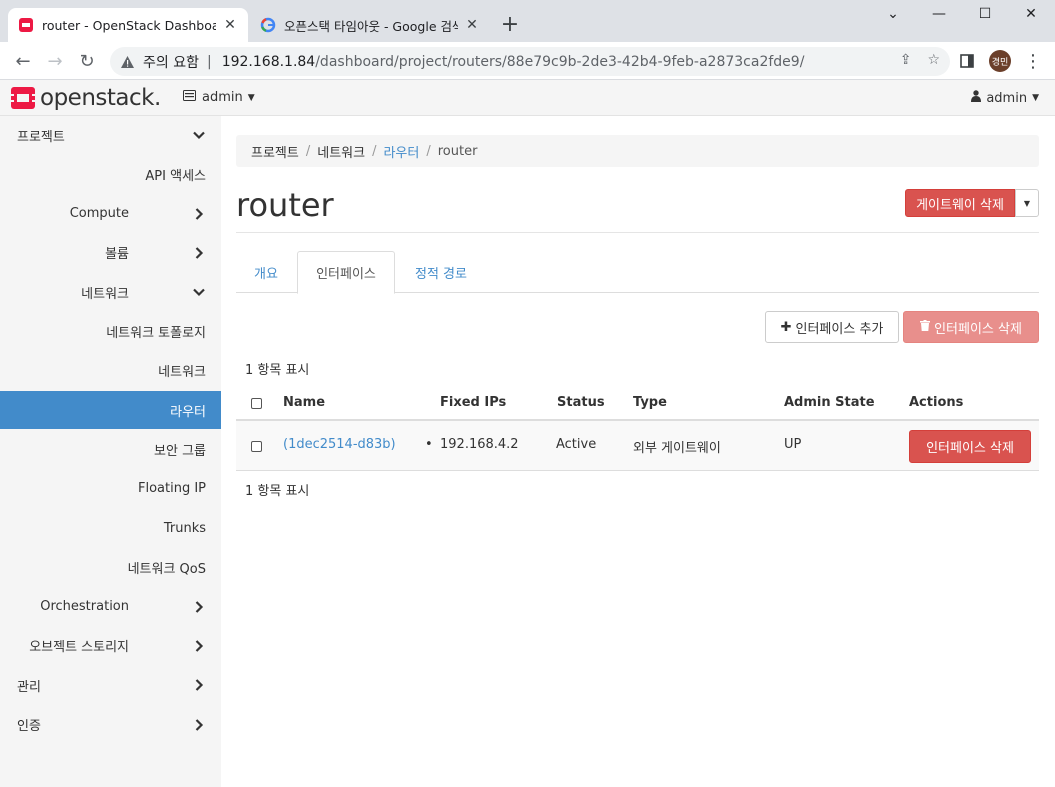 This screenshot has width=1055, height=787. I want to click on sidebar-item-5: 네트워크 토폴로지, so click(110, 332).